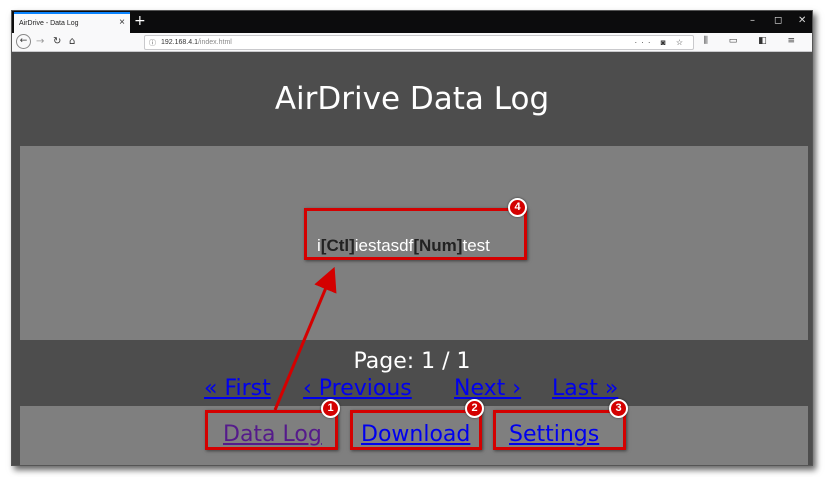 This screenshot has height=477, width=827. What do you see at coordinates (517, 207) in the screenshot?
I see `badge-4: 4` at bounding box center [517, 207].